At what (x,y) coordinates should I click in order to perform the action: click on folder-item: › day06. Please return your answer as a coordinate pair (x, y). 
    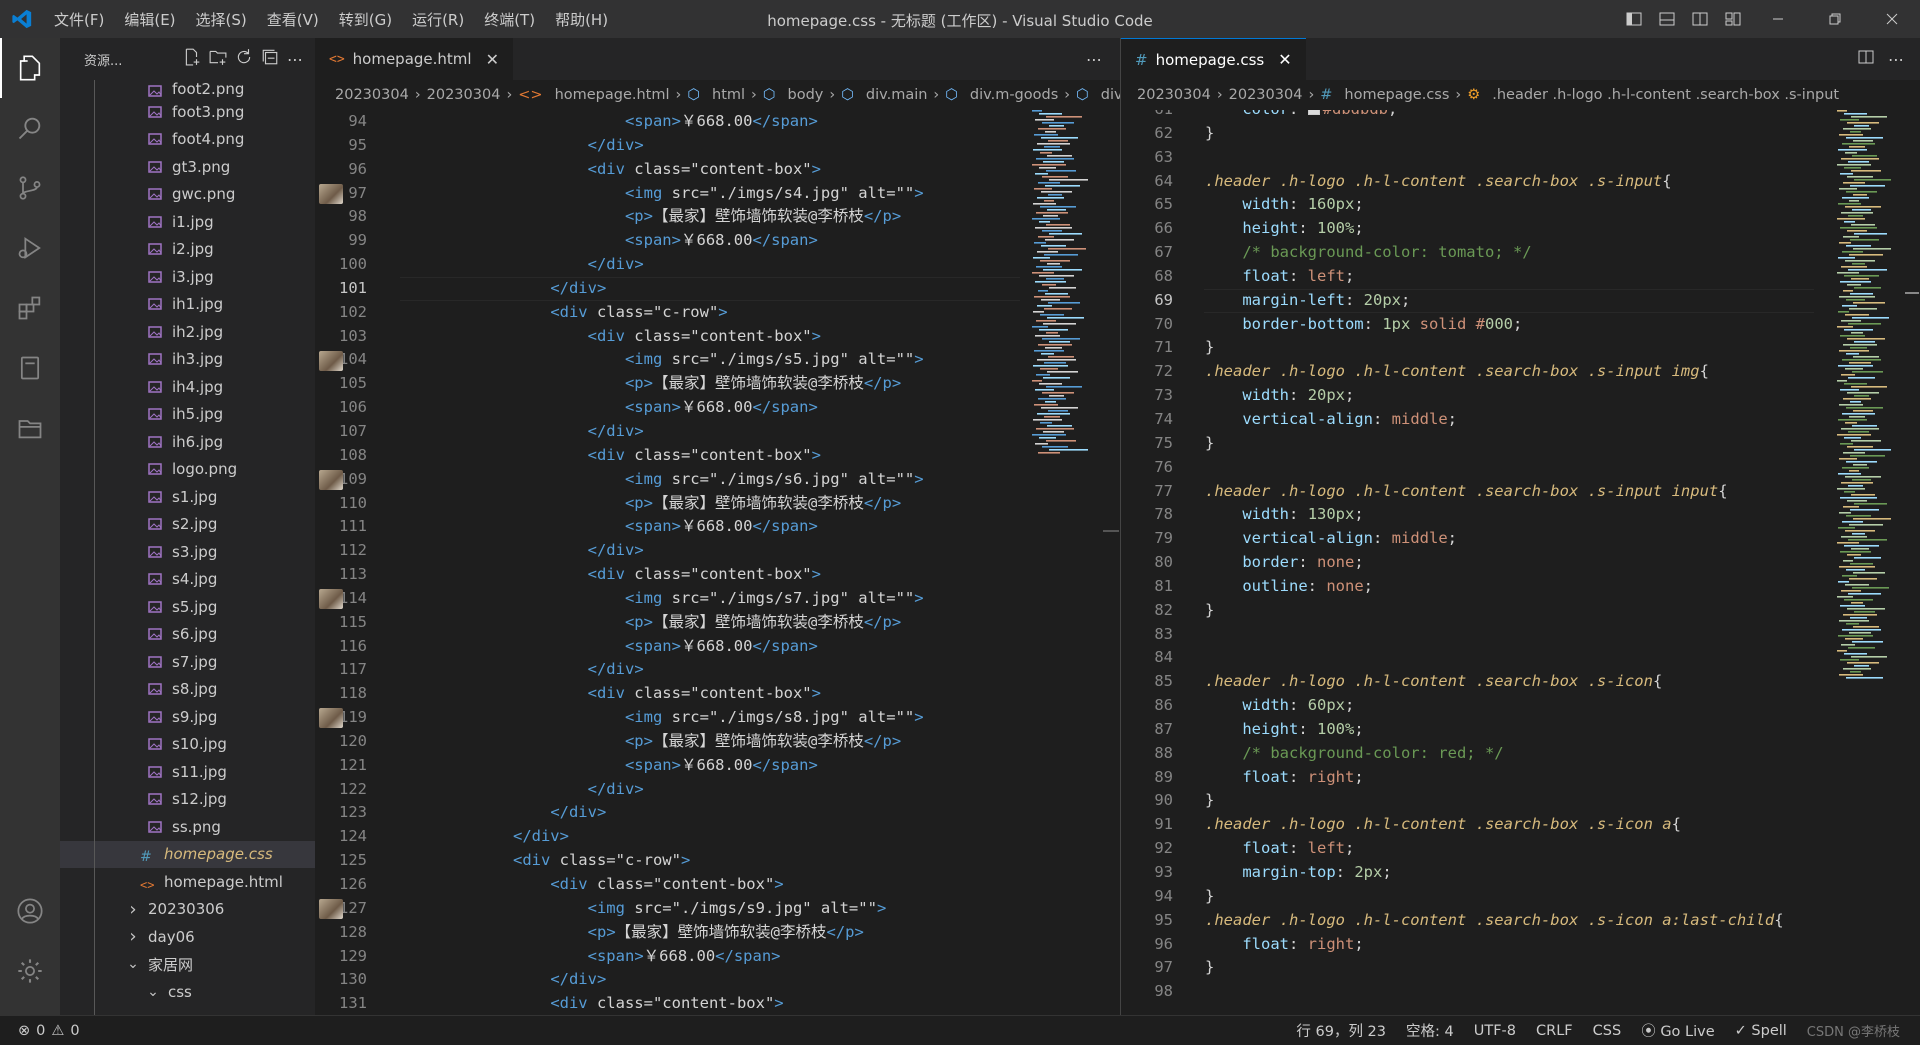
    Looking at the image, I should click on (187, 937).